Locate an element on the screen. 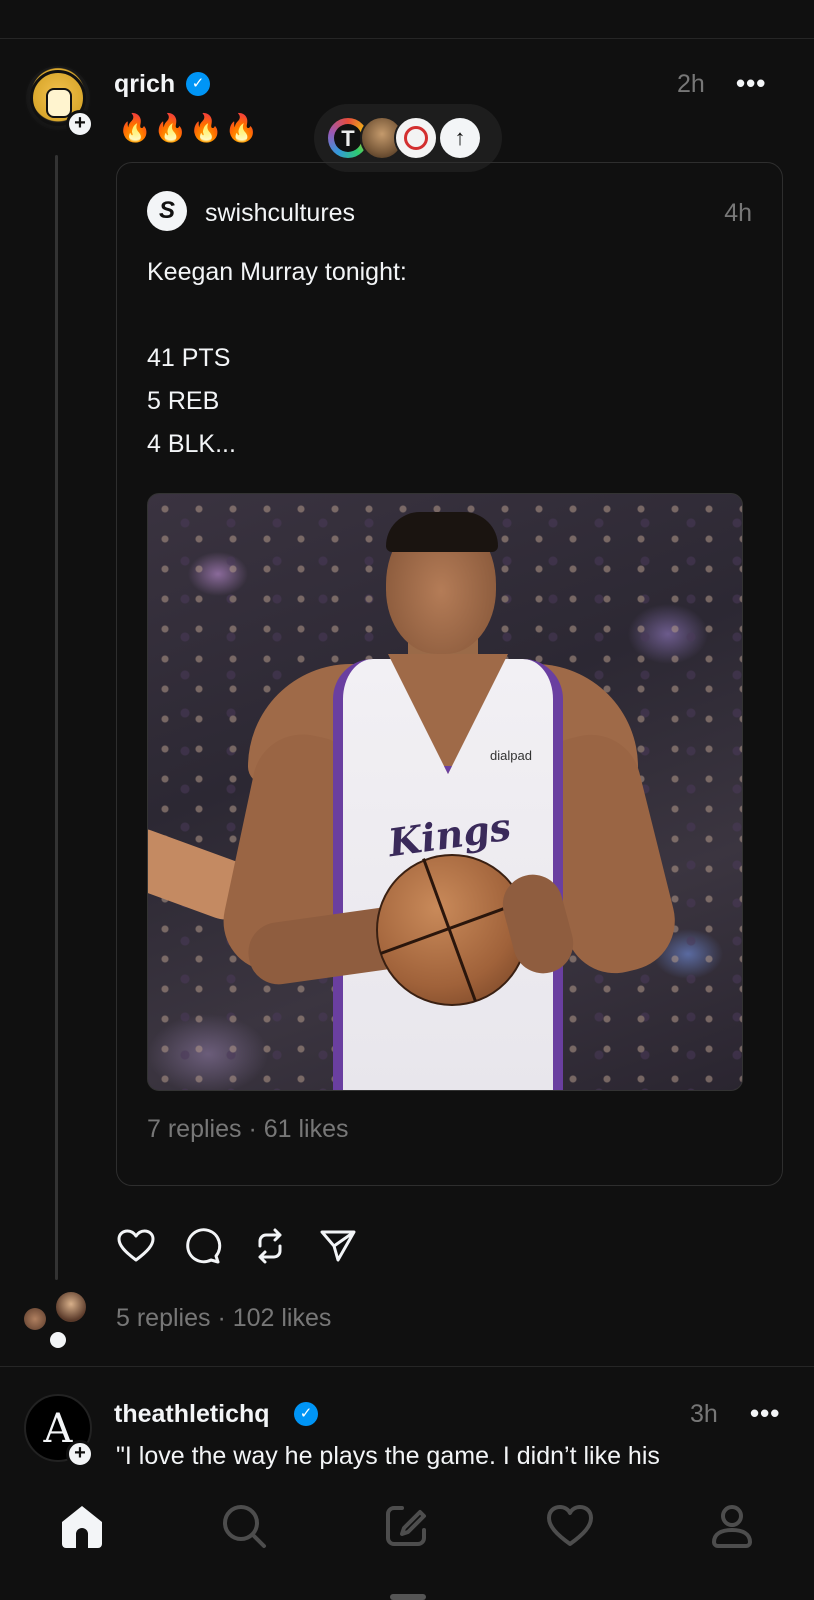 The width and height of the screenshot is (814, 1600). avatar-illustration is located at coordinates (59, 103).